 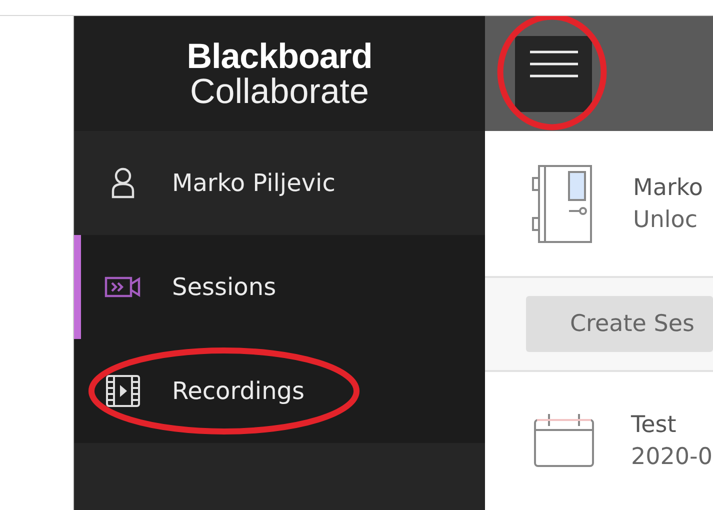 What do you see at coordinates (562, 204) in the screenshot?
I see `door-icon` at bounding box center [562, 204].